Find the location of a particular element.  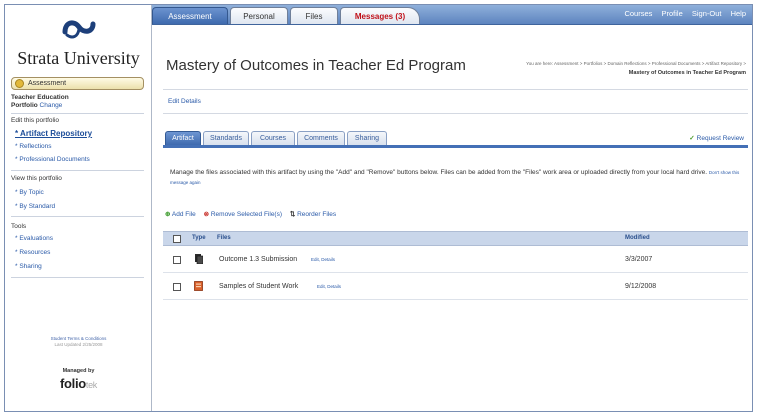

profile-link: Profile is located at coordinates (672, 13).